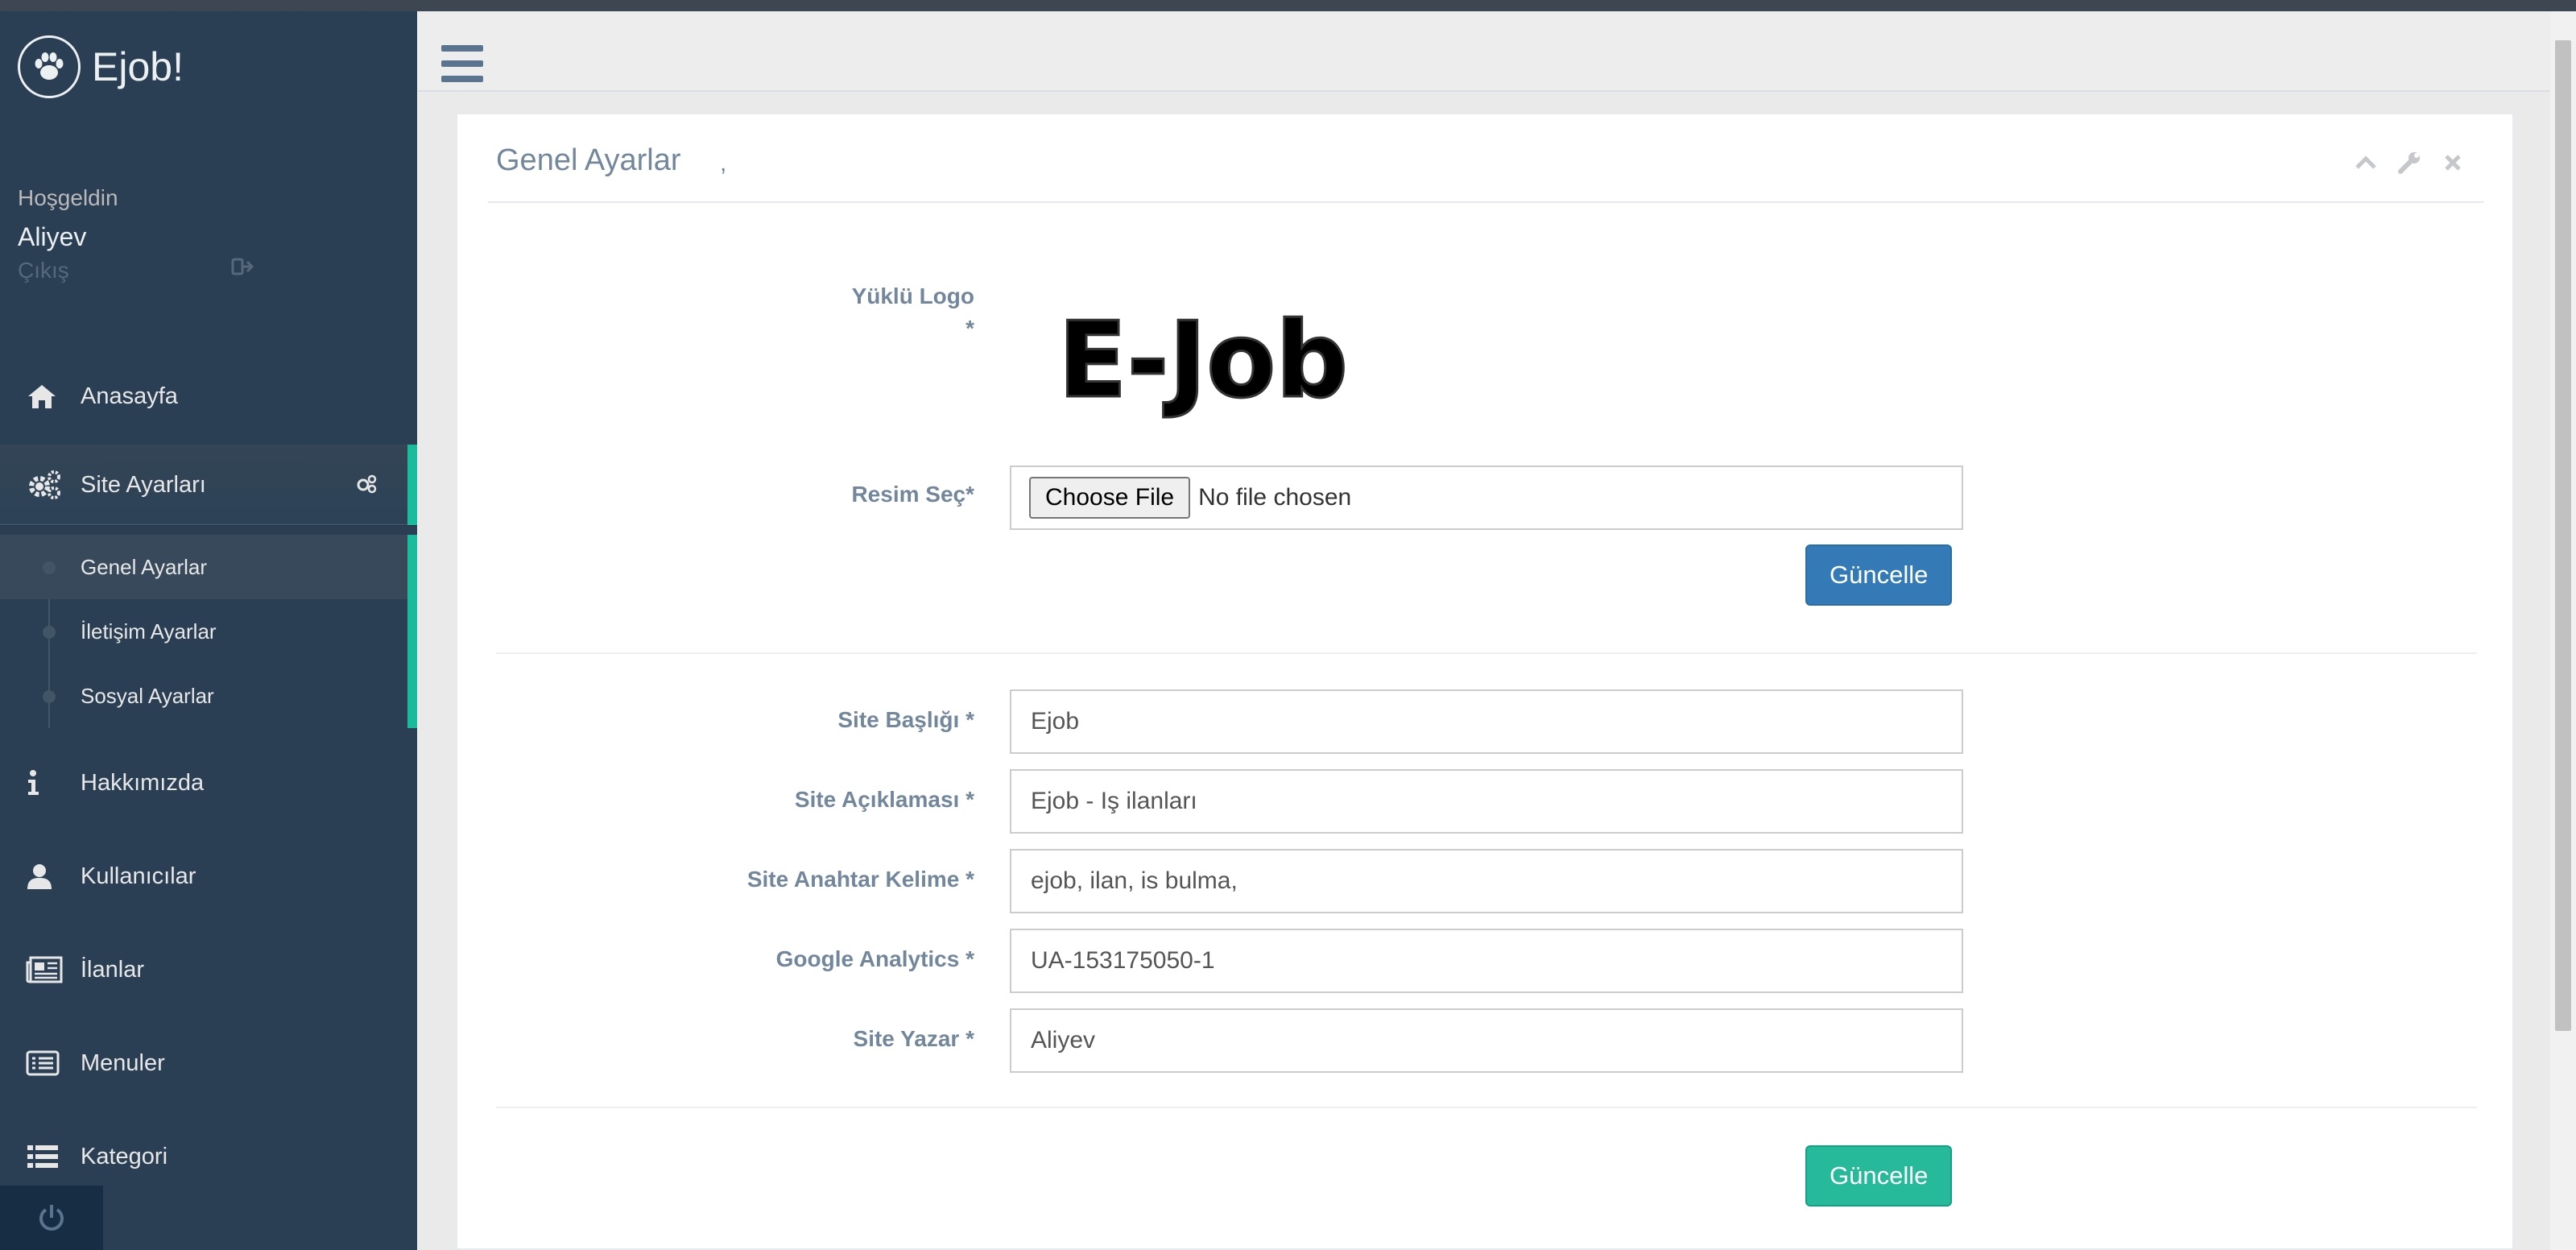  I want to click on submenu-item-contact: İletişim Ayarlar, so click(204, 632).